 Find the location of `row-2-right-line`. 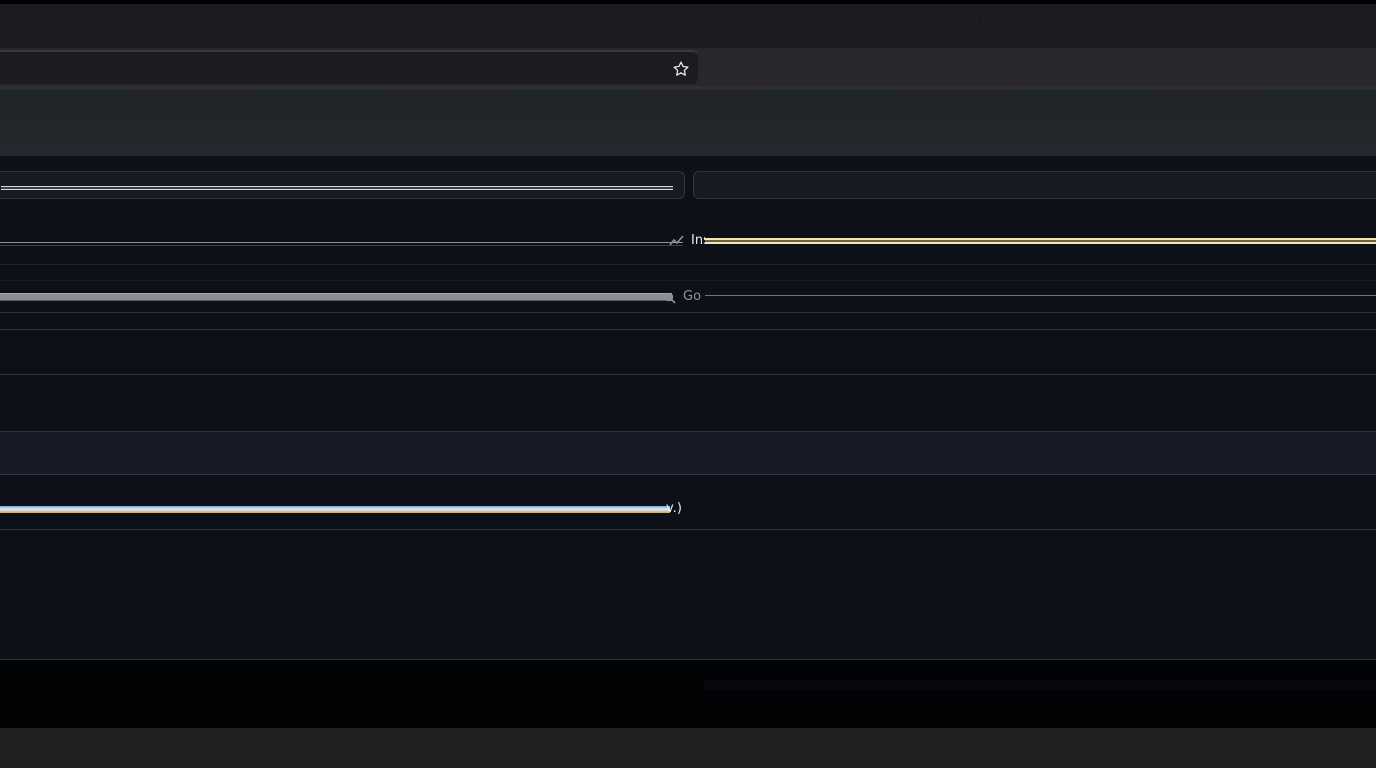

row-2-right-line is located at coordinates (1040, 295).